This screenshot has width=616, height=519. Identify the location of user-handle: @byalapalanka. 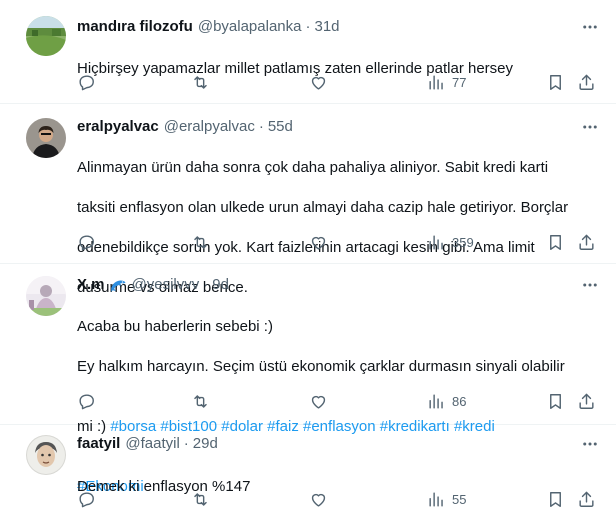
(250, 27).